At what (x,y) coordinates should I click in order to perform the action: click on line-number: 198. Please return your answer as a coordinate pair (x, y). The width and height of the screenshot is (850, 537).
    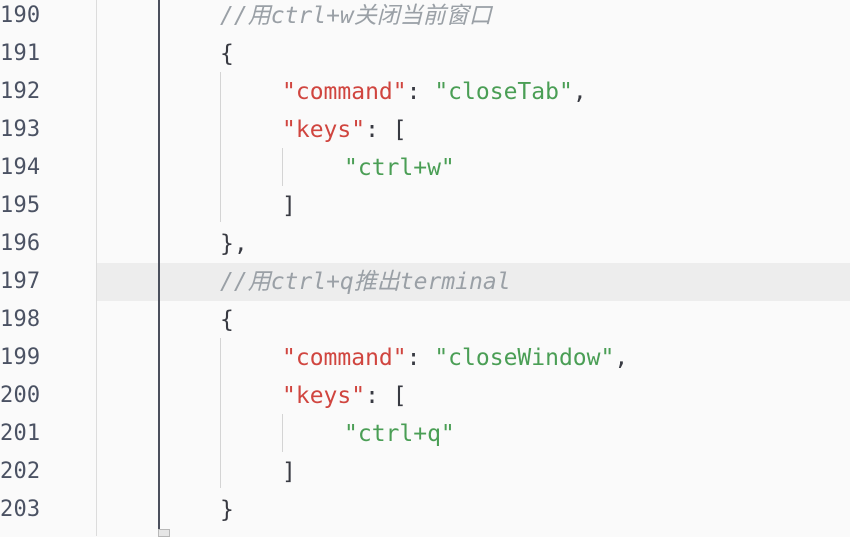
    Looking at the image, I should click on (20, 319).